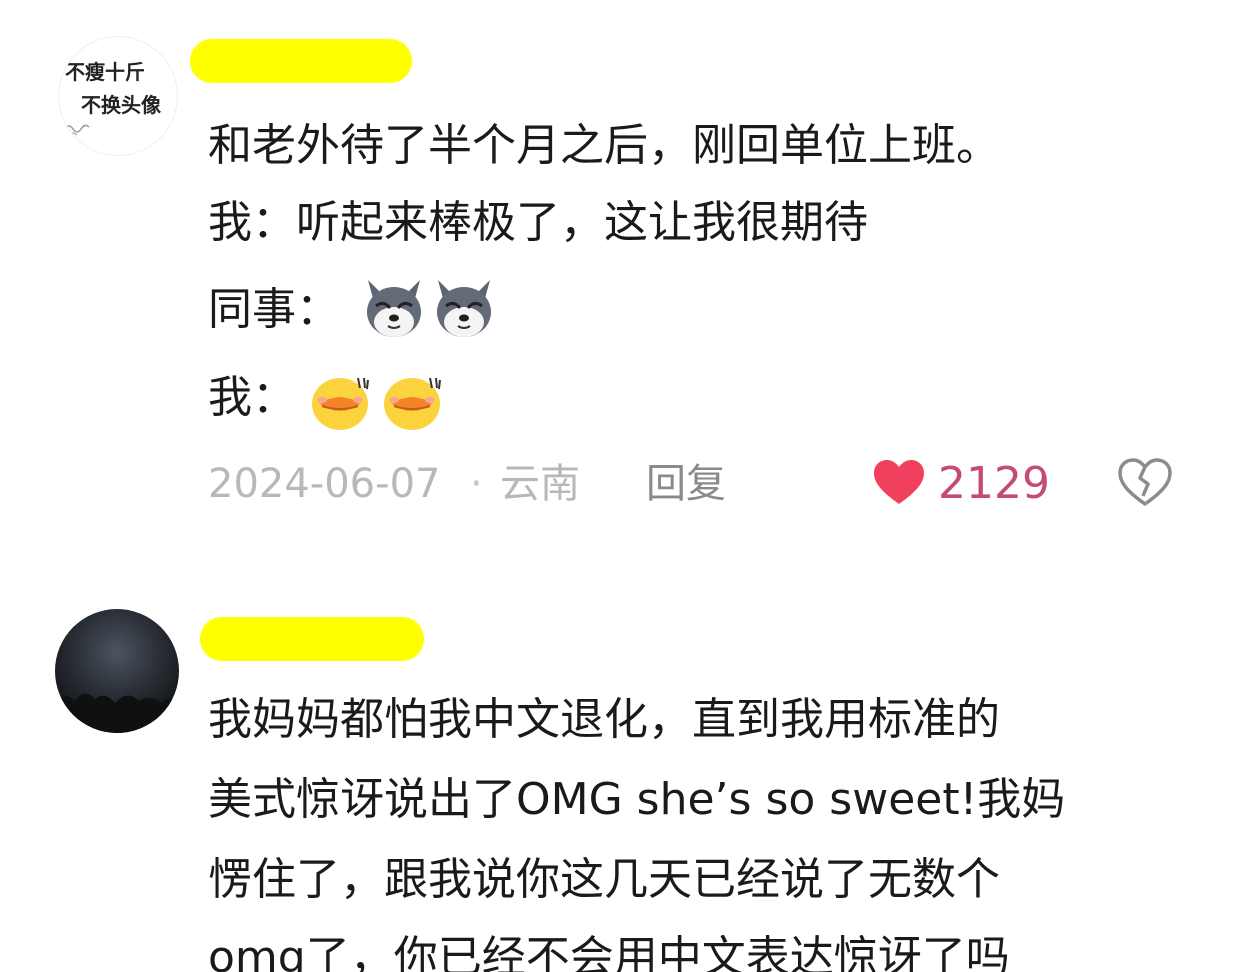 Image resolution: width=1238 pixels, height=972 pixels. What do you see at coordinates (540, 484) in the screenshot?
I see `comment-location: 云南` at bounding box center [540, 484].